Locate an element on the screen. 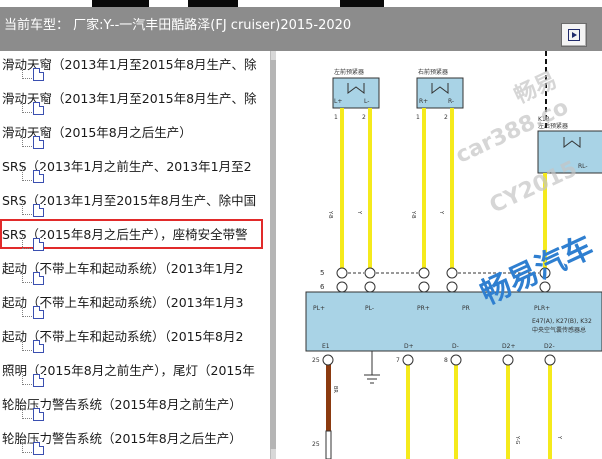  pin-number: 5 is located at coordinates (322, 273).